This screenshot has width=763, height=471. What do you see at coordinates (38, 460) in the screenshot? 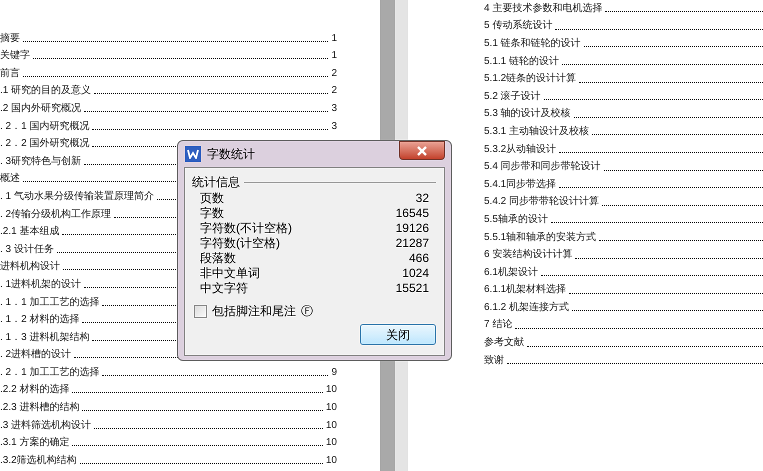
I see `toc-entry: .3.2筛选机构结构` at bounding box center [38, 460].